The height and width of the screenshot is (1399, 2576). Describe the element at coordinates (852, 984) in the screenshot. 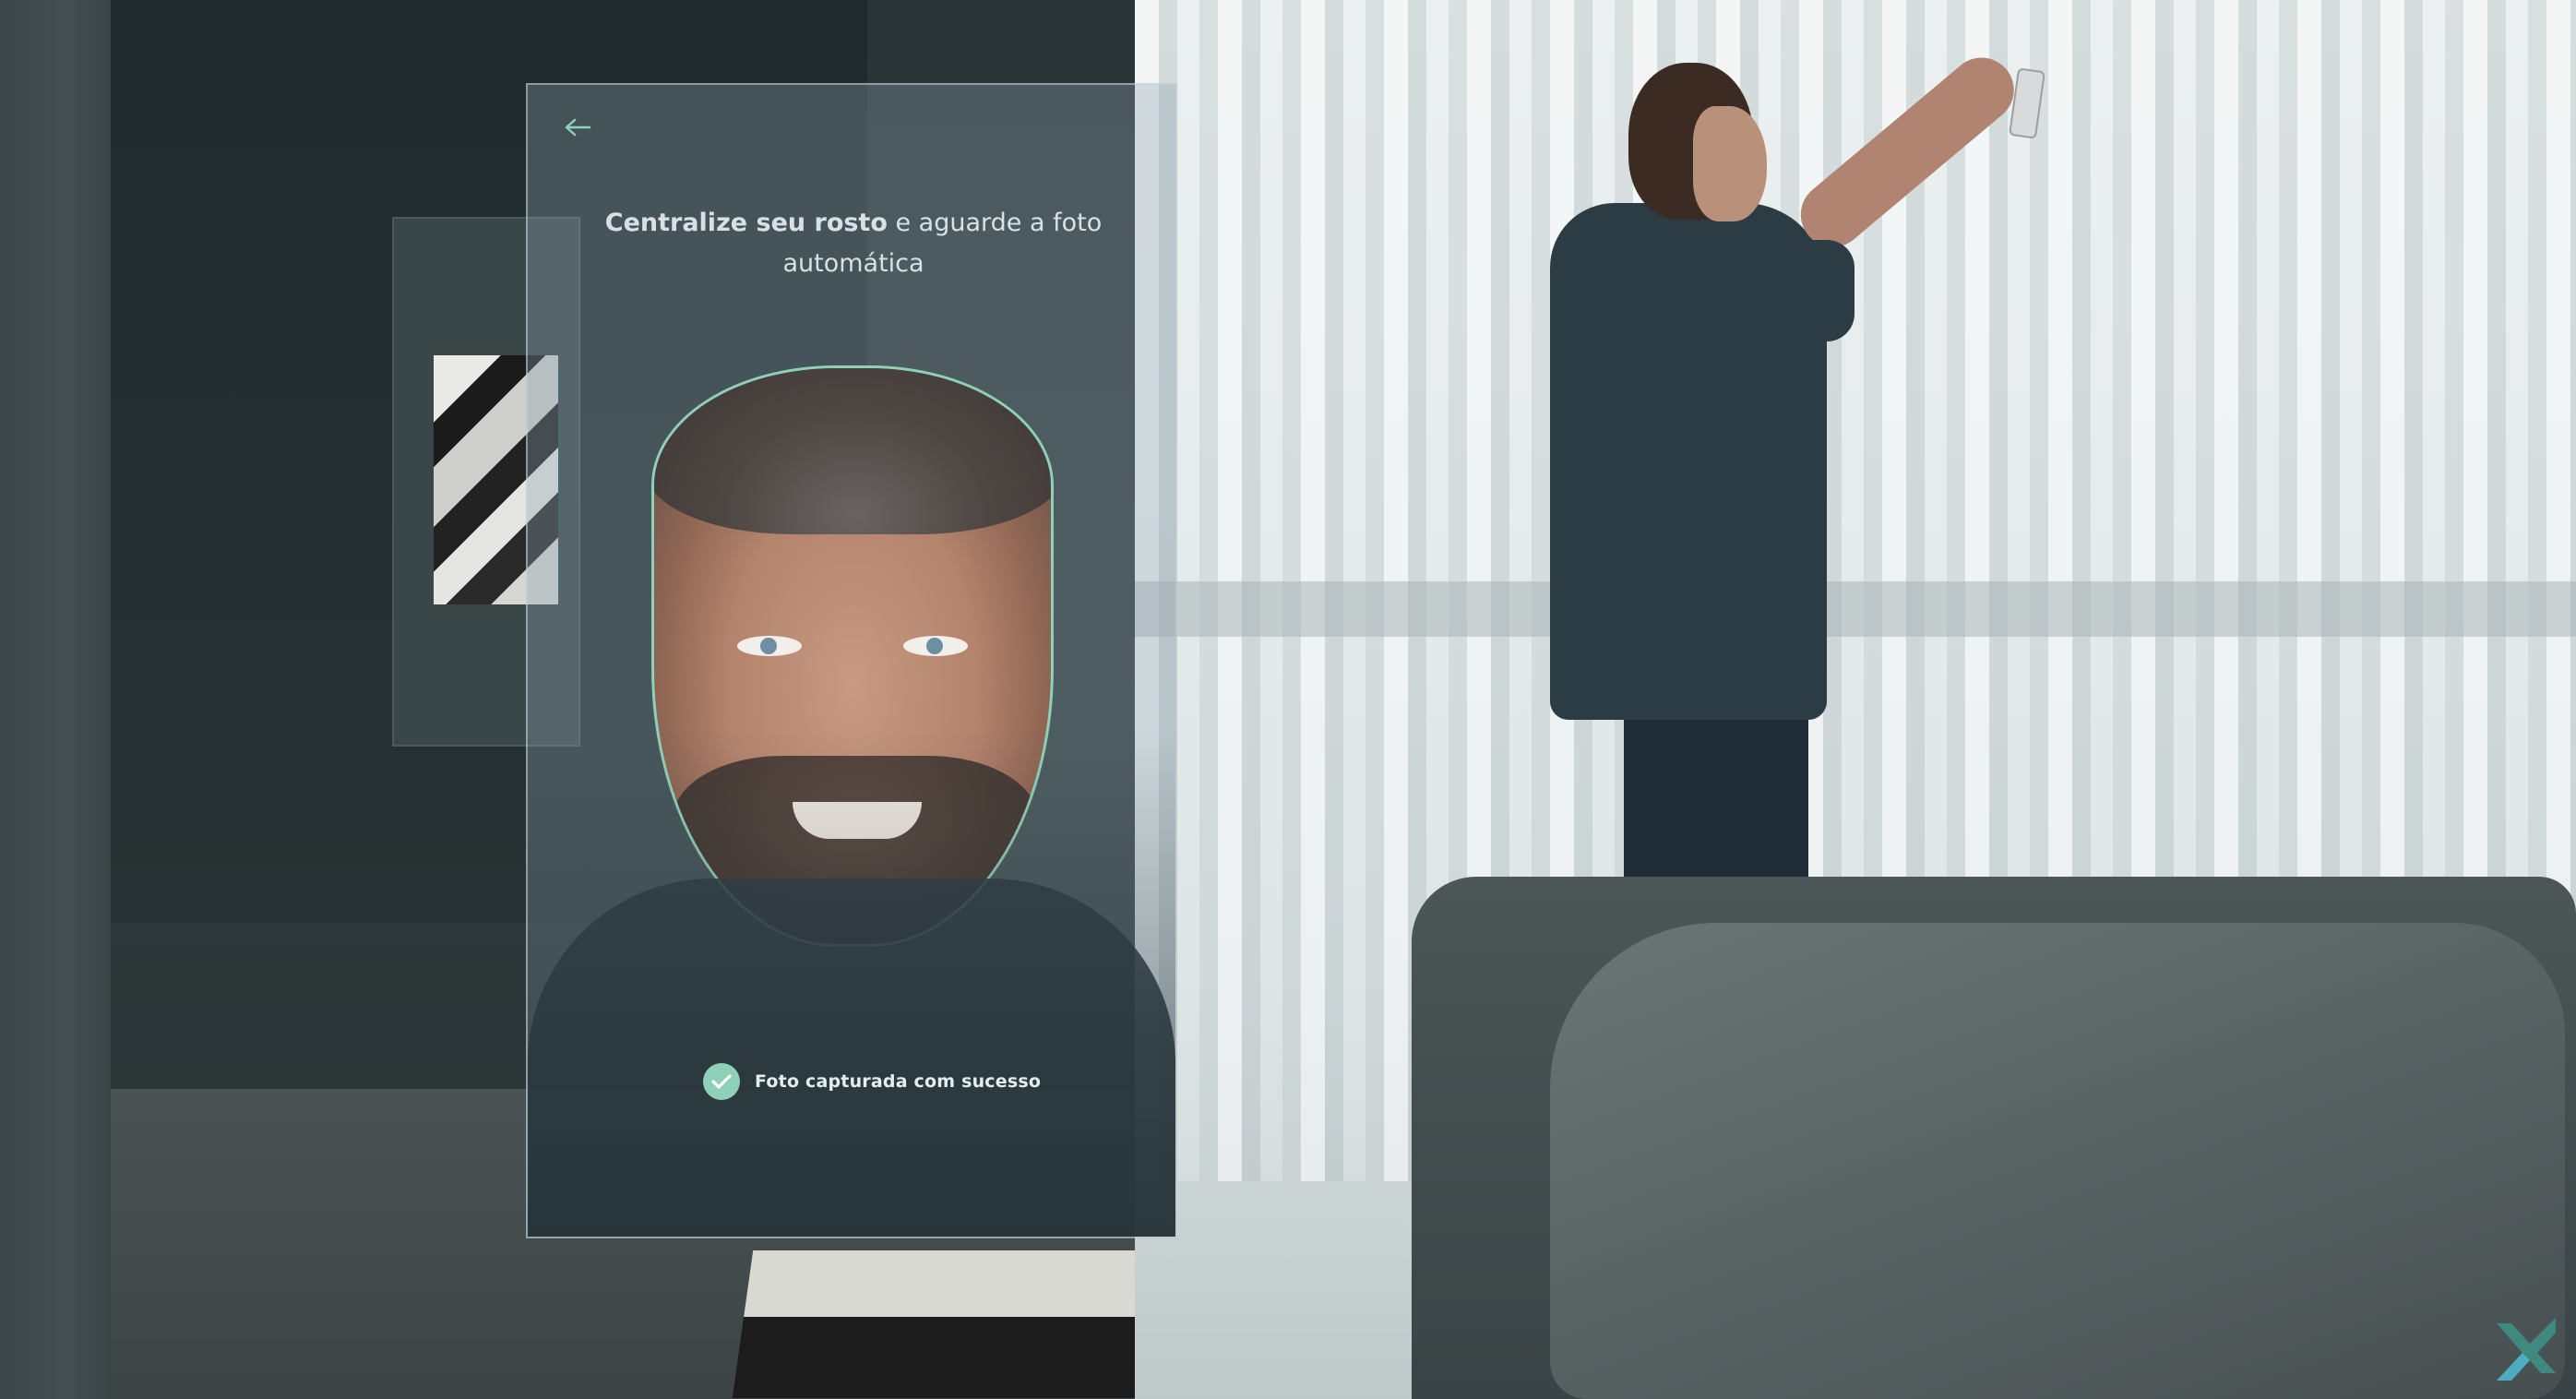

I see `panel-shade` at that location.